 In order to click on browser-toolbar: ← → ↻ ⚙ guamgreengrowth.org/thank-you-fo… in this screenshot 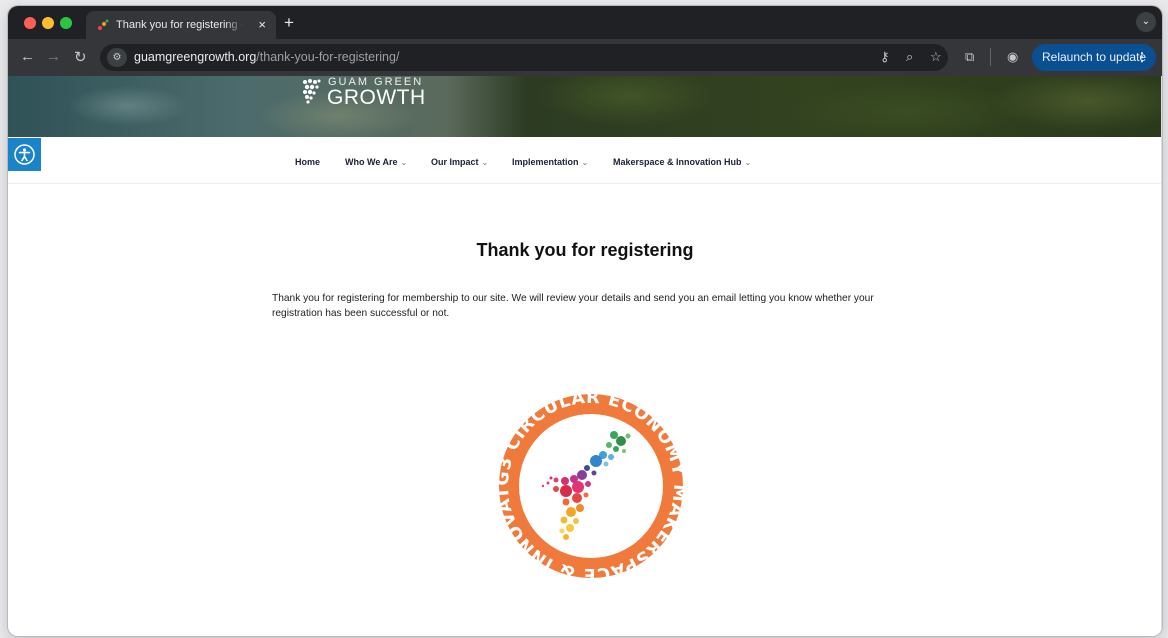, I will do `click(585, 57)`.